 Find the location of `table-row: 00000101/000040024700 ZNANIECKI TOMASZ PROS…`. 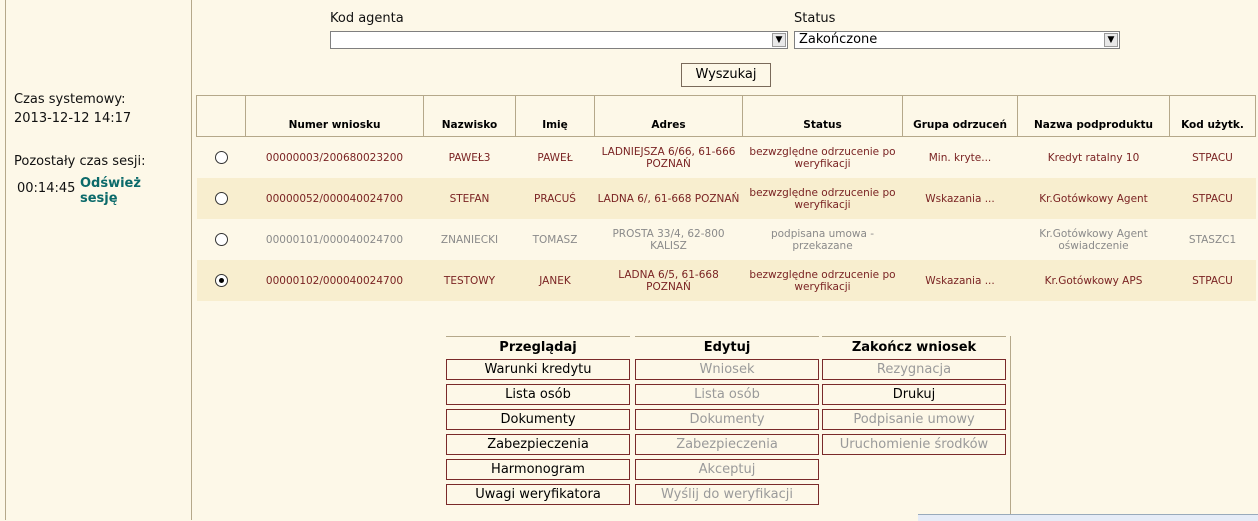

table-row: 00000101/000040024700 ZNANIECKI TOMASZ PROS… is located at coordinates (726, 239).